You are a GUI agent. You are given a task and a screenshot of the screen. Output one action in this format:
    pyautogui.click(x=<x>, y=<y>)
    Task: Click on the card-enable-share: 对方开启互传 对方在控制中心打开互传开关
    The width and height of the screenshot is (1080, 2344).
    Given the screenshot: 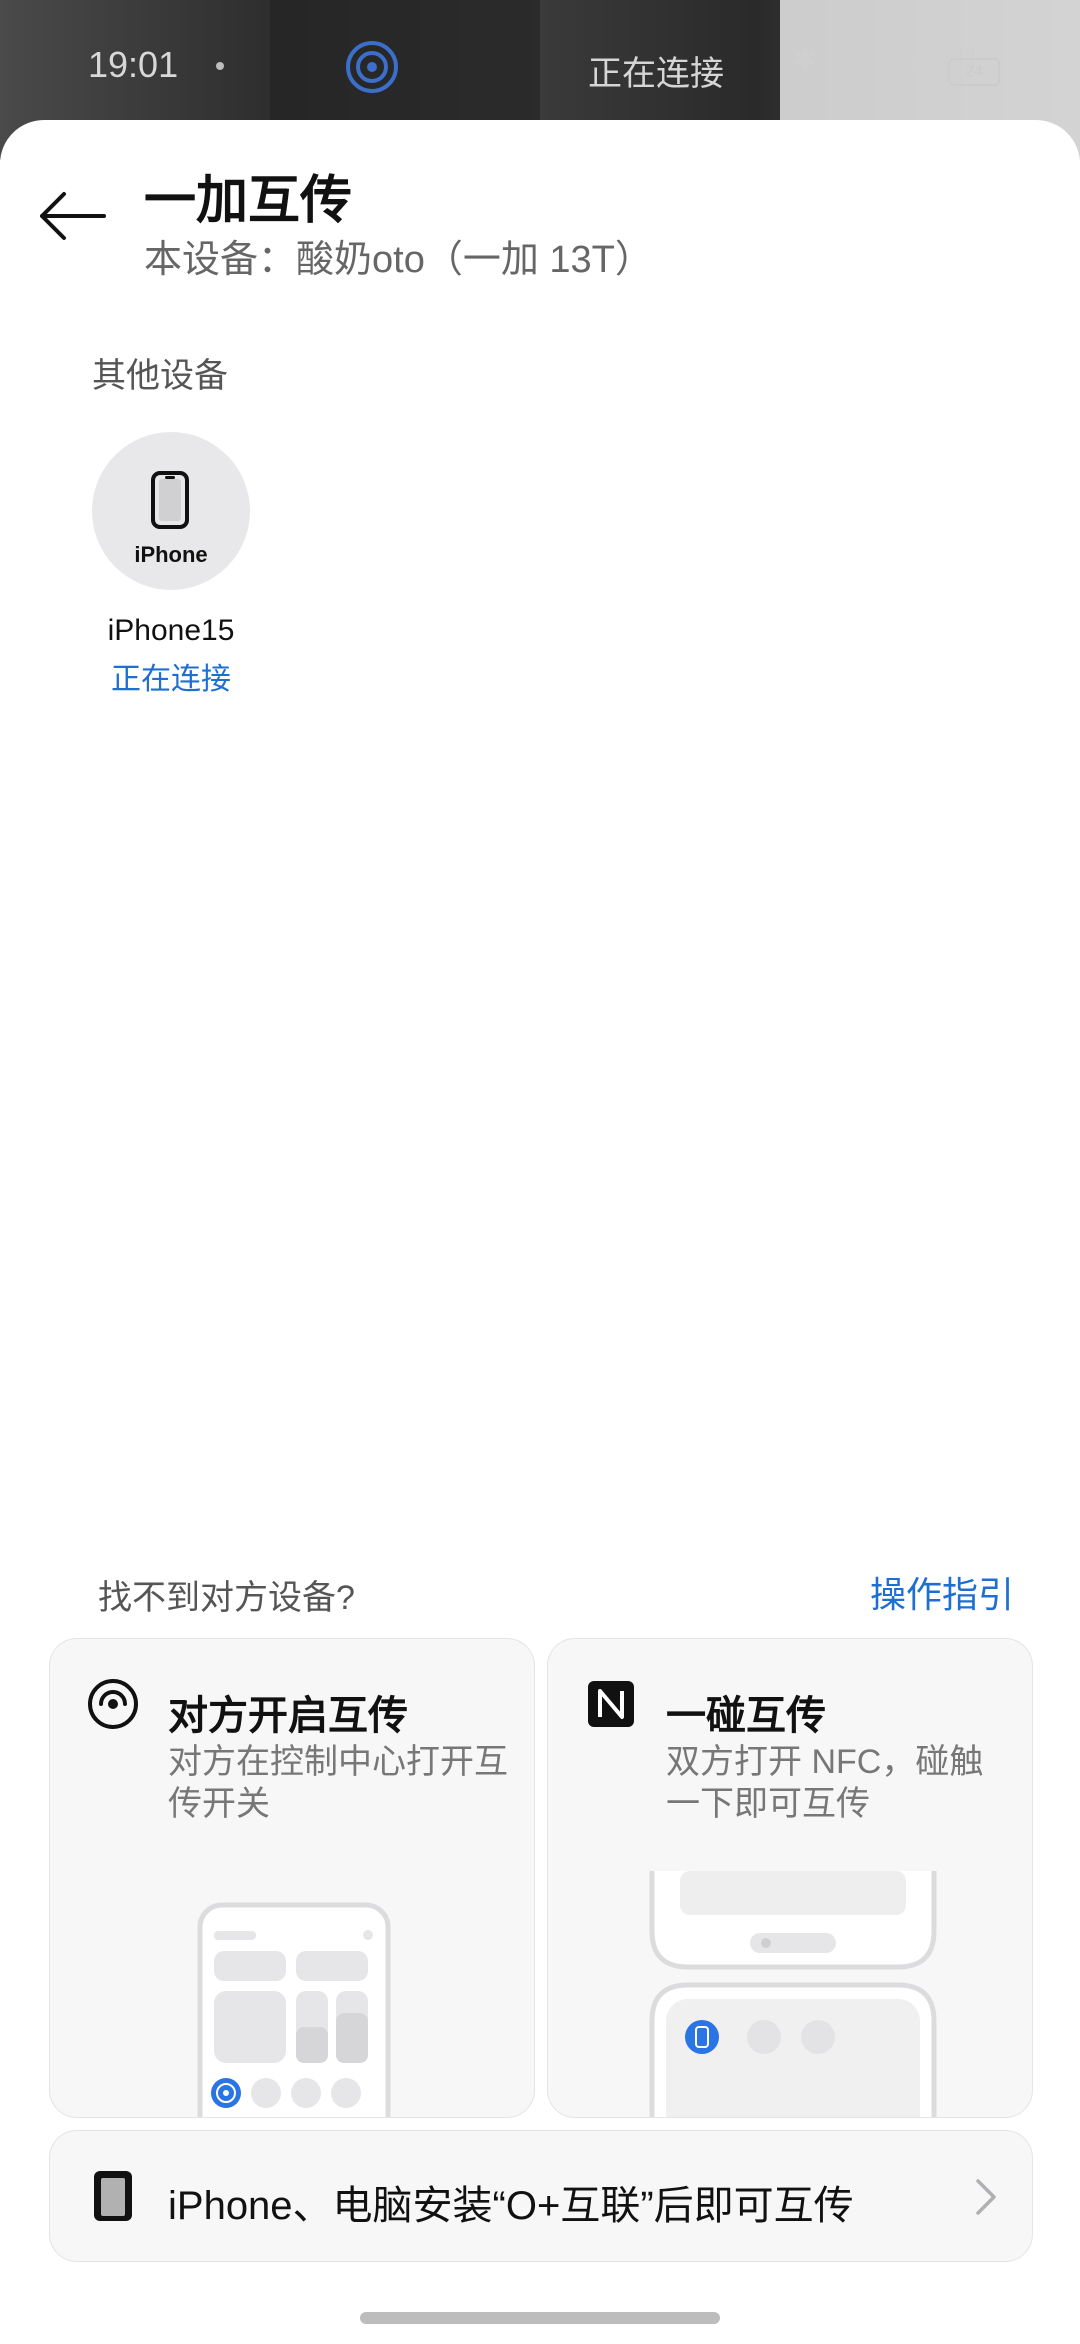 What is the action you would take?
    pyautogui.click(x=292, y=1878)
    